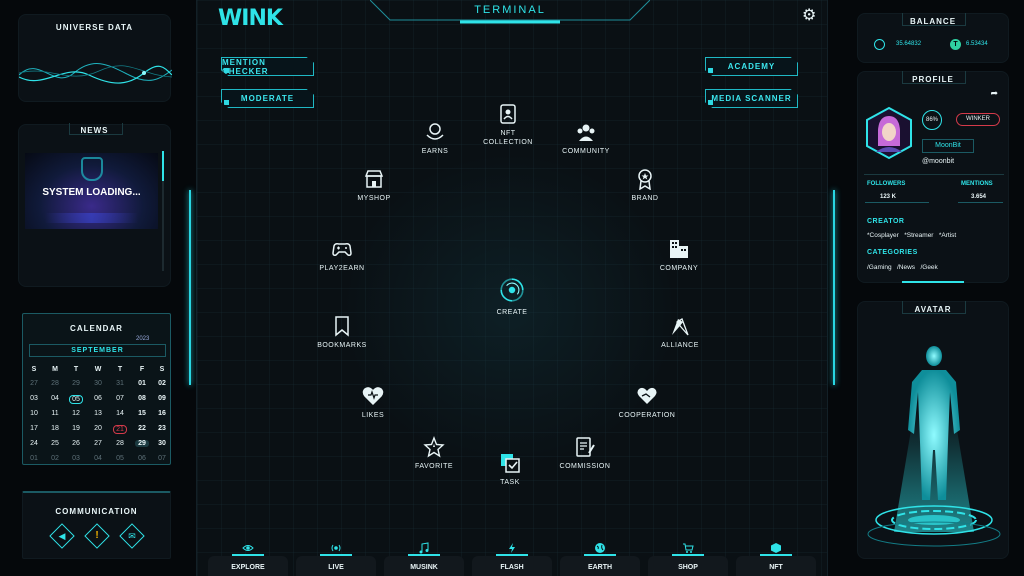 This screenshot has height=576, width=1024. What do you see at coordinates (892, 252) in the screenshot?
I see `categories-label: CATEGORIES` at bounding box center [892, 252].